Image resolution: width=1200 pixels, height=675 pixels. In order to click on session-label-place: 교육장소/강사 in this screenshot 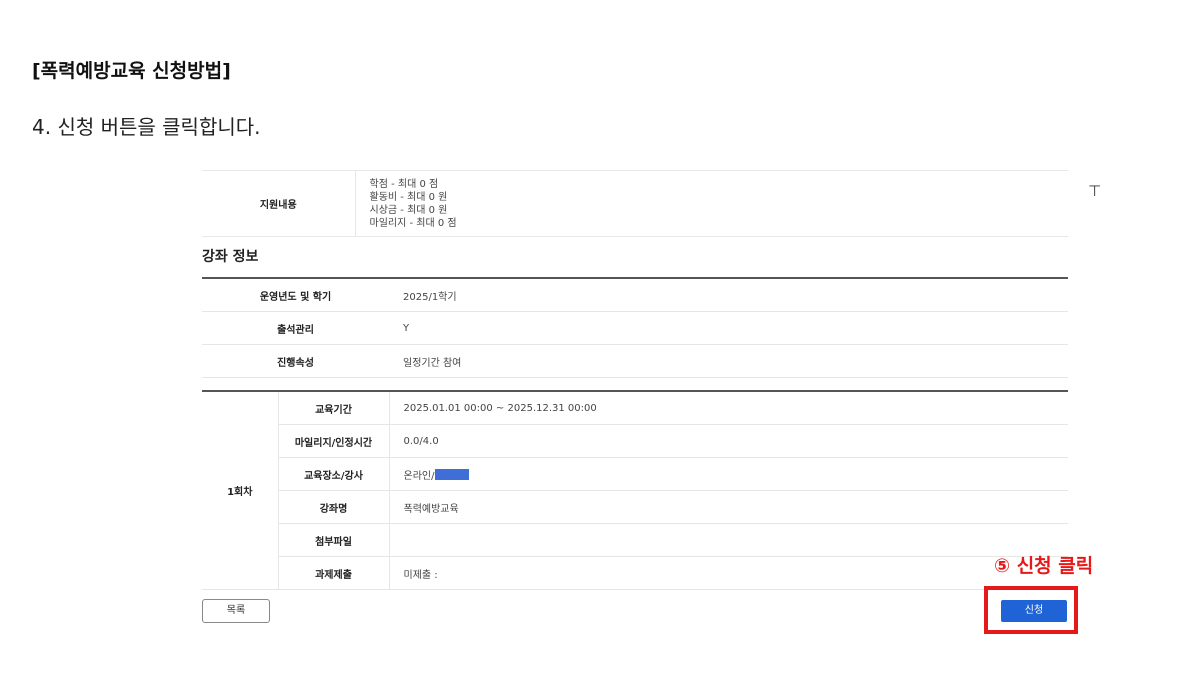, I will do `click(334, 474)`.